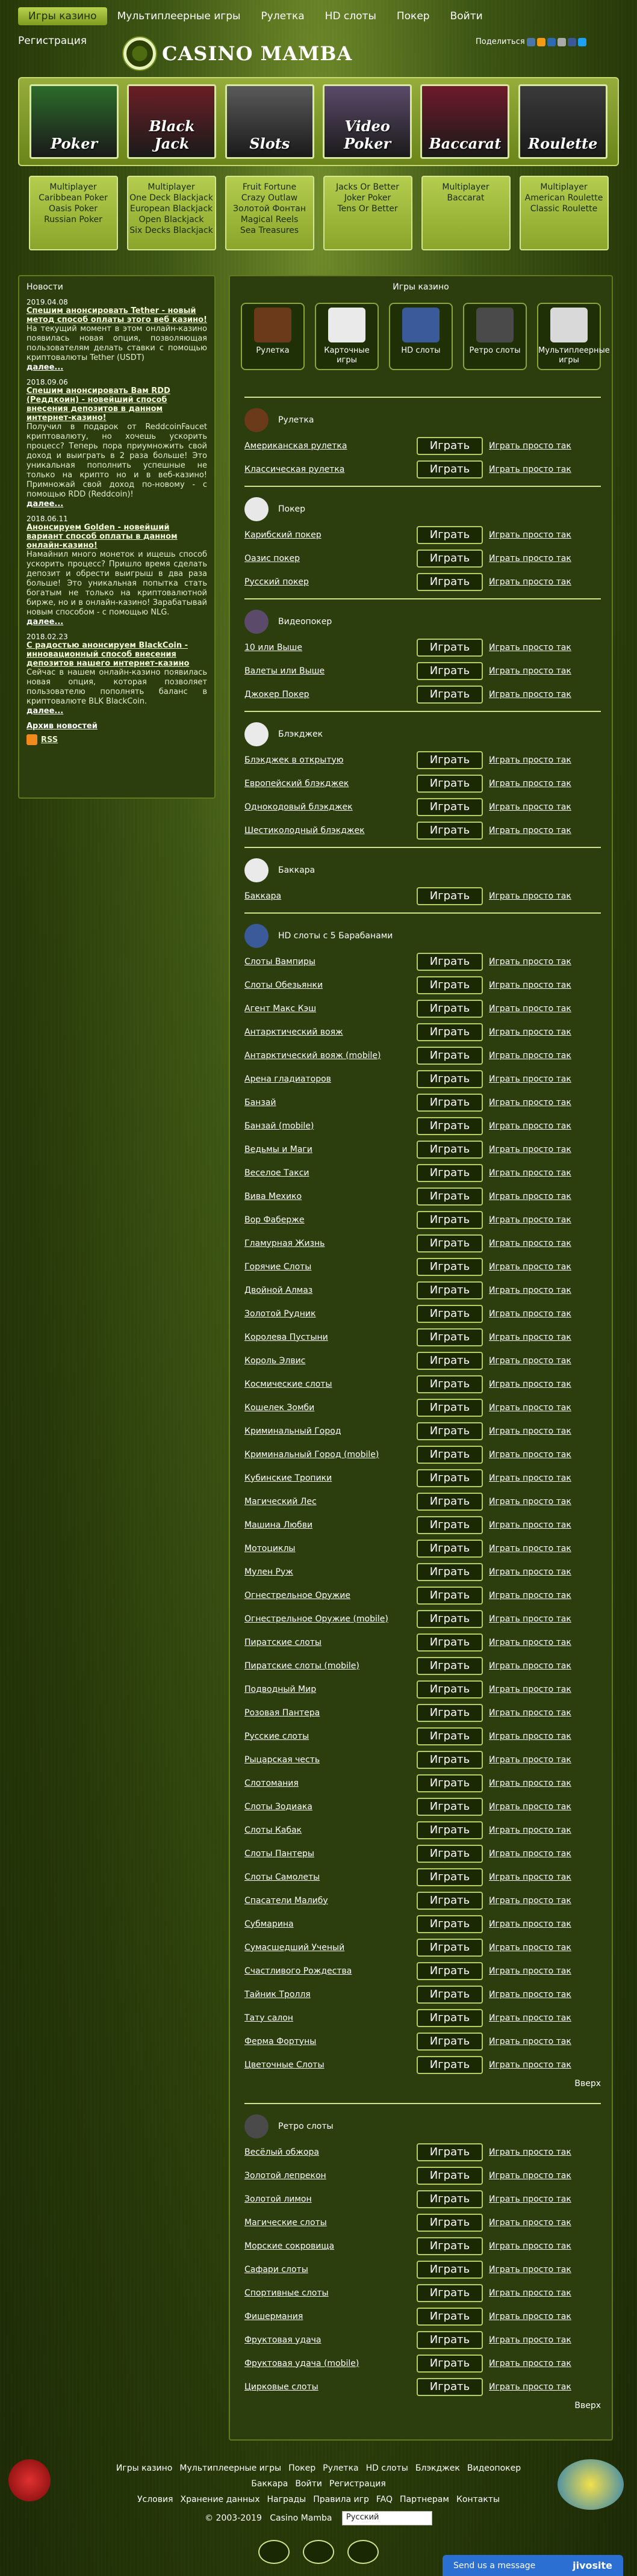 Image resolution: width=637 pixels, height=2576 pixels. Describe the element at coordinates (571, 41) in the screenshot. I see `facebook-icon` at that location.